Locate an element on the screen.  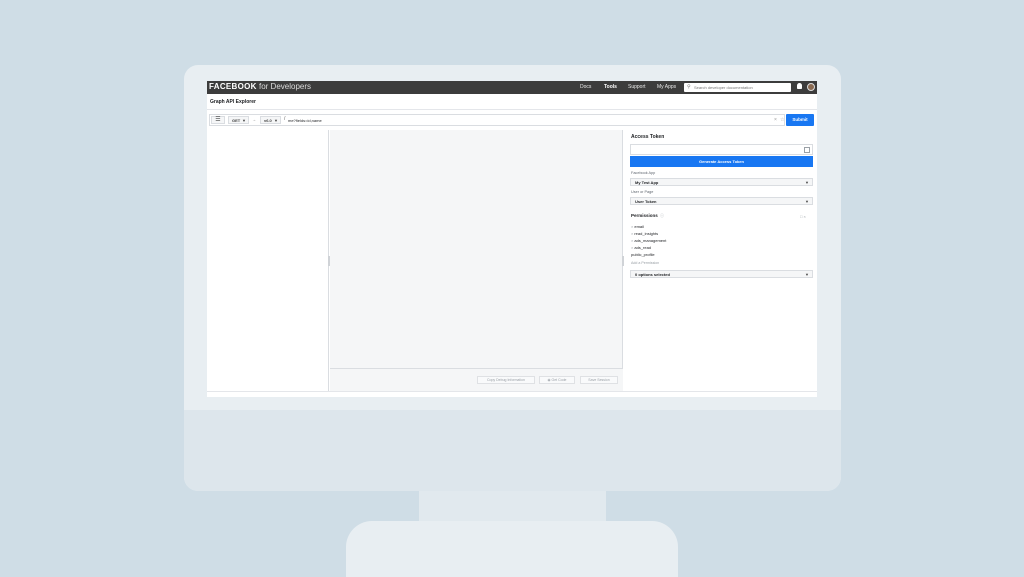
query-bar: ☰ GET ▼ → v6.0 ▼ / × ☆ is located at coordinates (497, 120).